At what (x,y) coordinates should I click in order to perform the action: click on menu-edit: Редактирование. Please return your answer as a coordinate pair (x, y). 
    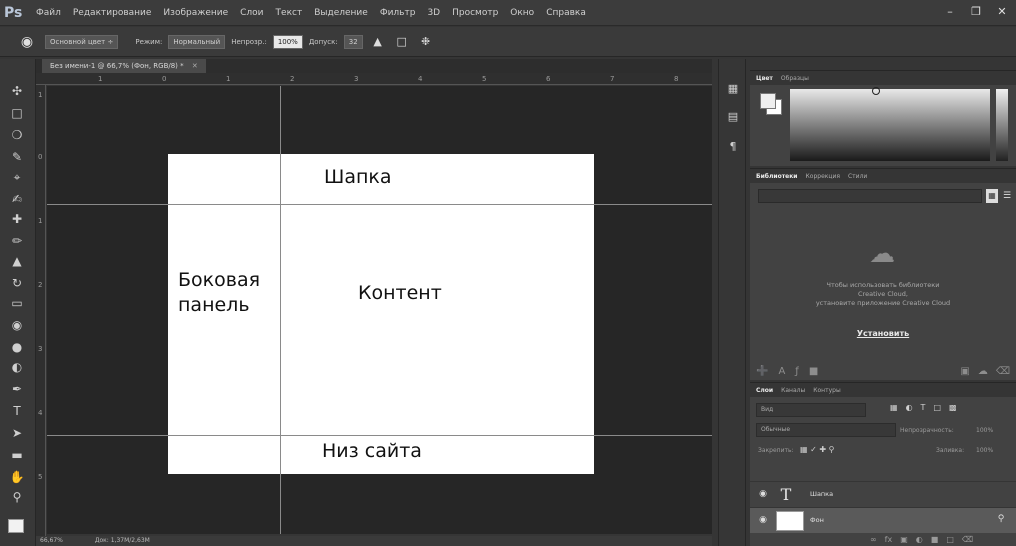
    Looking at the image, I should click on (112, 13).